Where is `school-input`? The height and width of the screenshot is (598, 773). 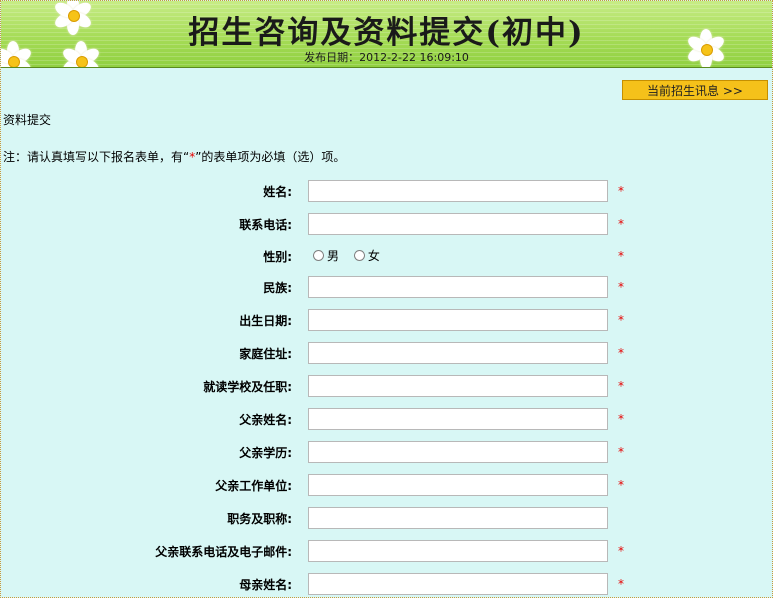
school-input is located at coordinates (458, 386).